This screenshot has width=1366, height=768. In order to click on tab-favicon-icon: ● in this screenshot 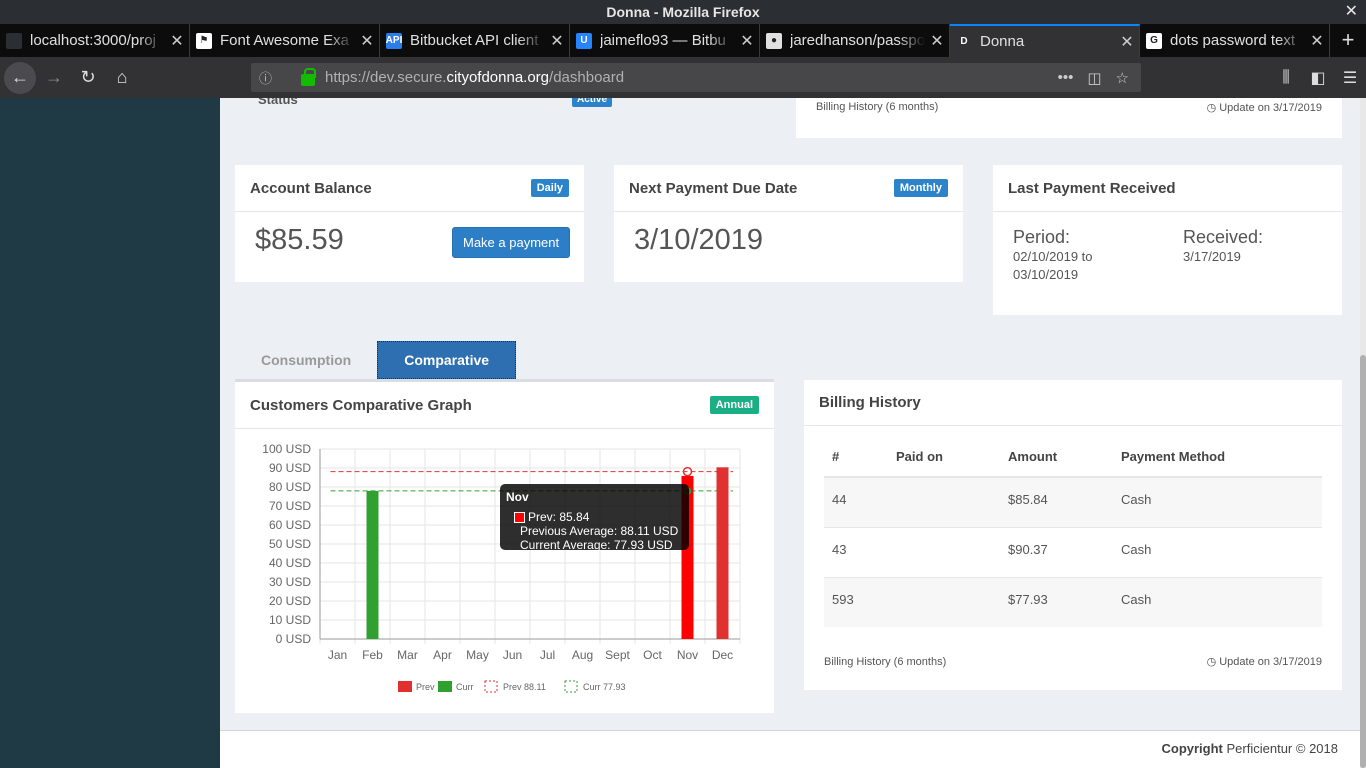, I will do `click(774, 40)`.